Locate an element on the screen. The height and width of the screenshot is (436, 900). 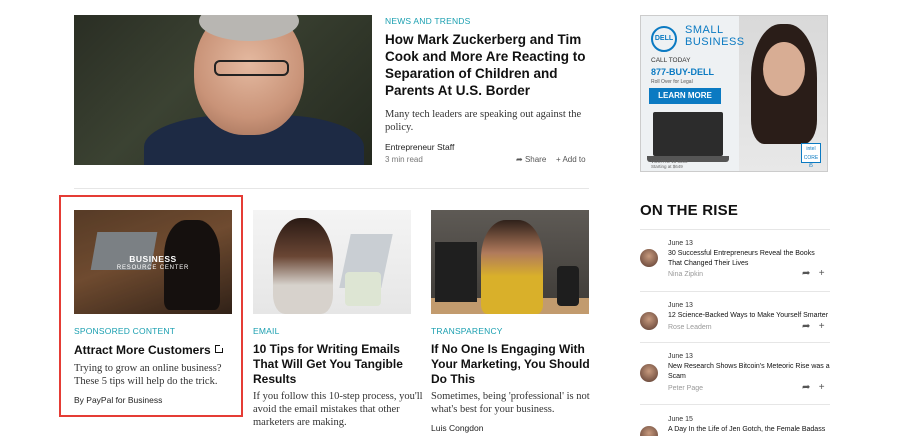
share-button: ➦ Share is located at coordinates (531, 159).